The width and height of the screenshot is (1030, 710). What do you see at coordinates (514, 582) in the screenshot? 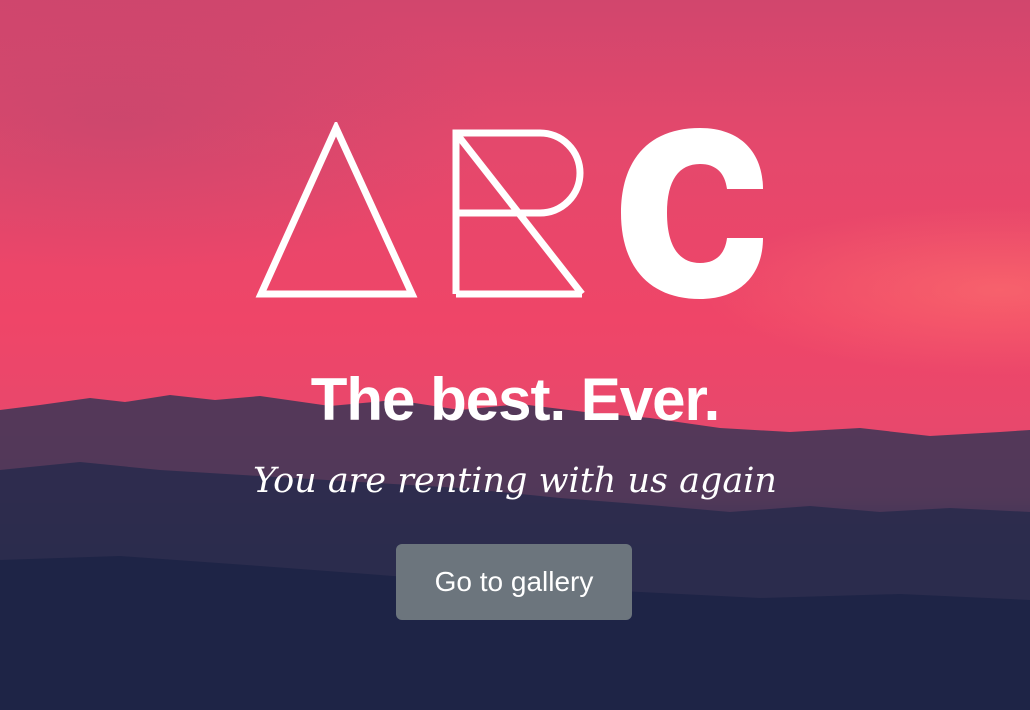
I see `go-to-gallery-button: Go to gallery` at bounding box center [514, 582].